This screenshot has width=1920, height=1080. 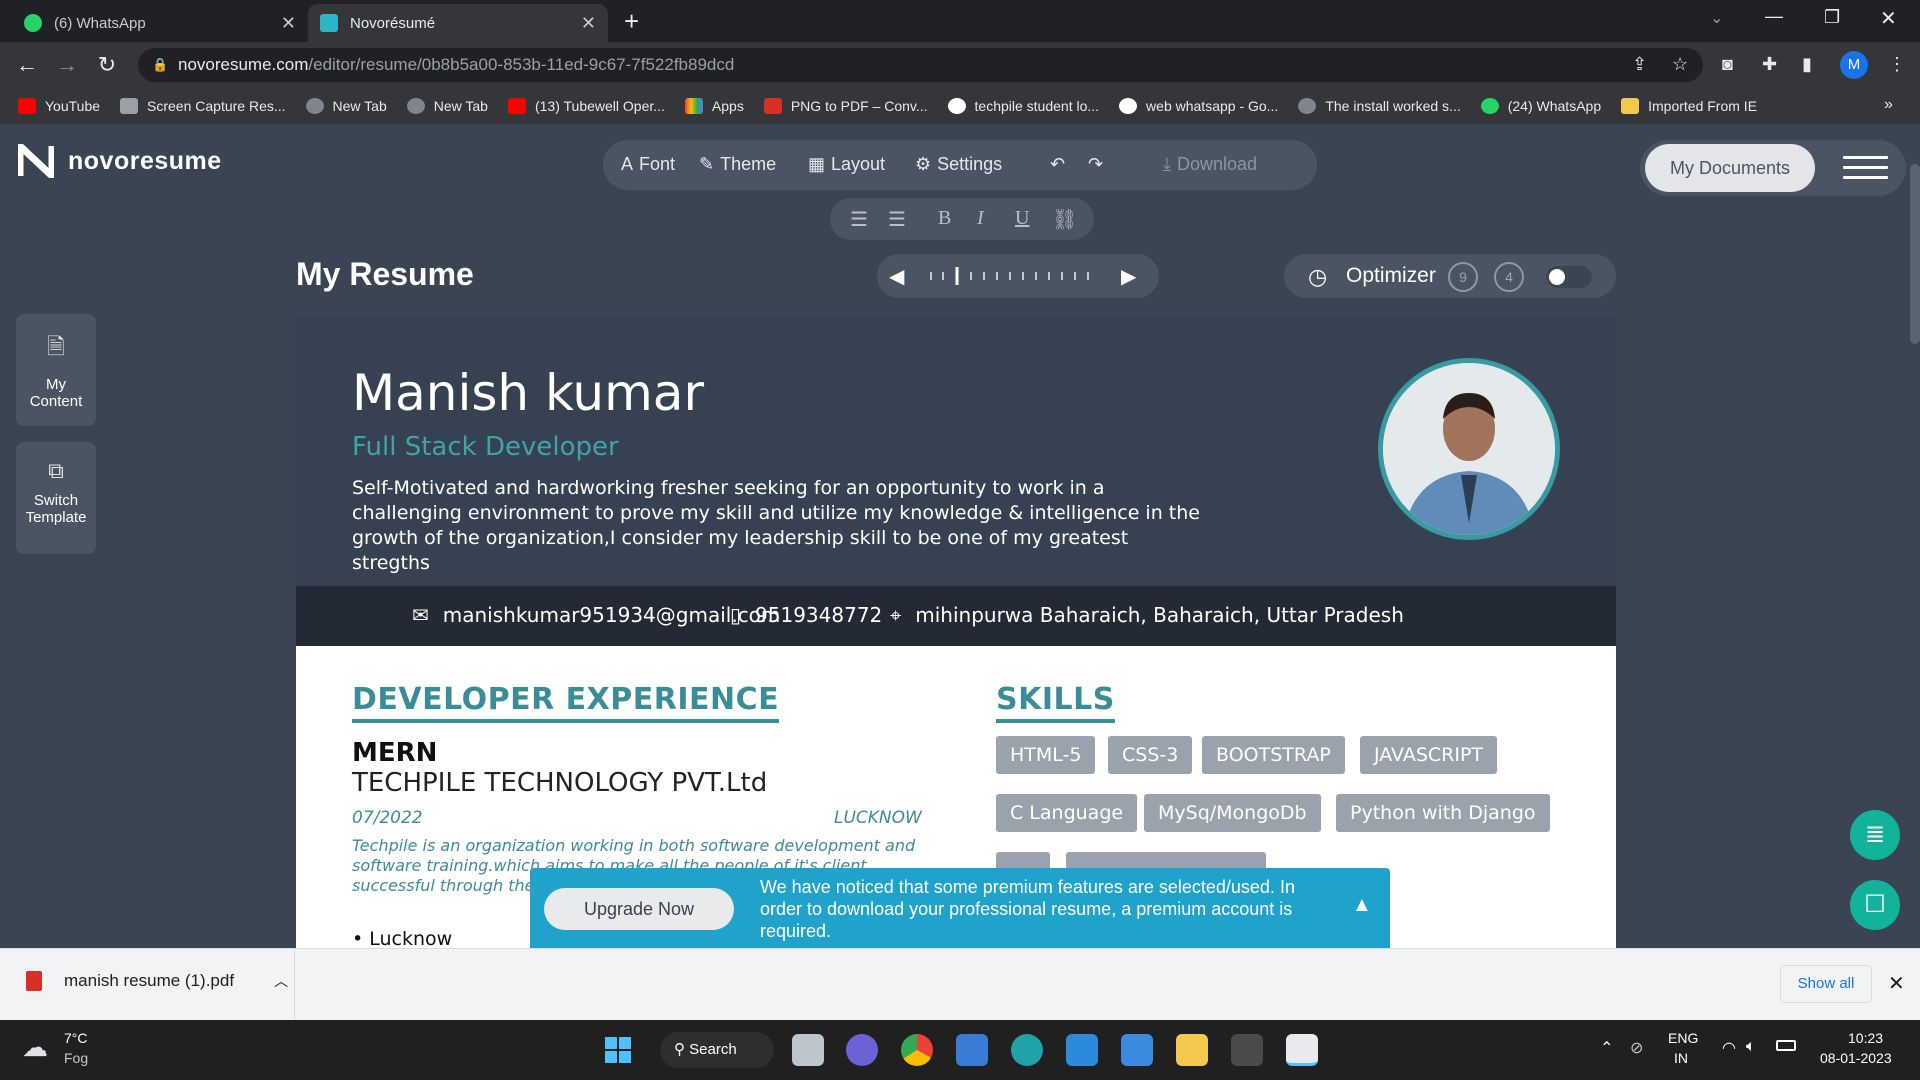 I want to click on contact-email: ✉ manishkumar951934@gmail.com, so click(x=596, y=615).